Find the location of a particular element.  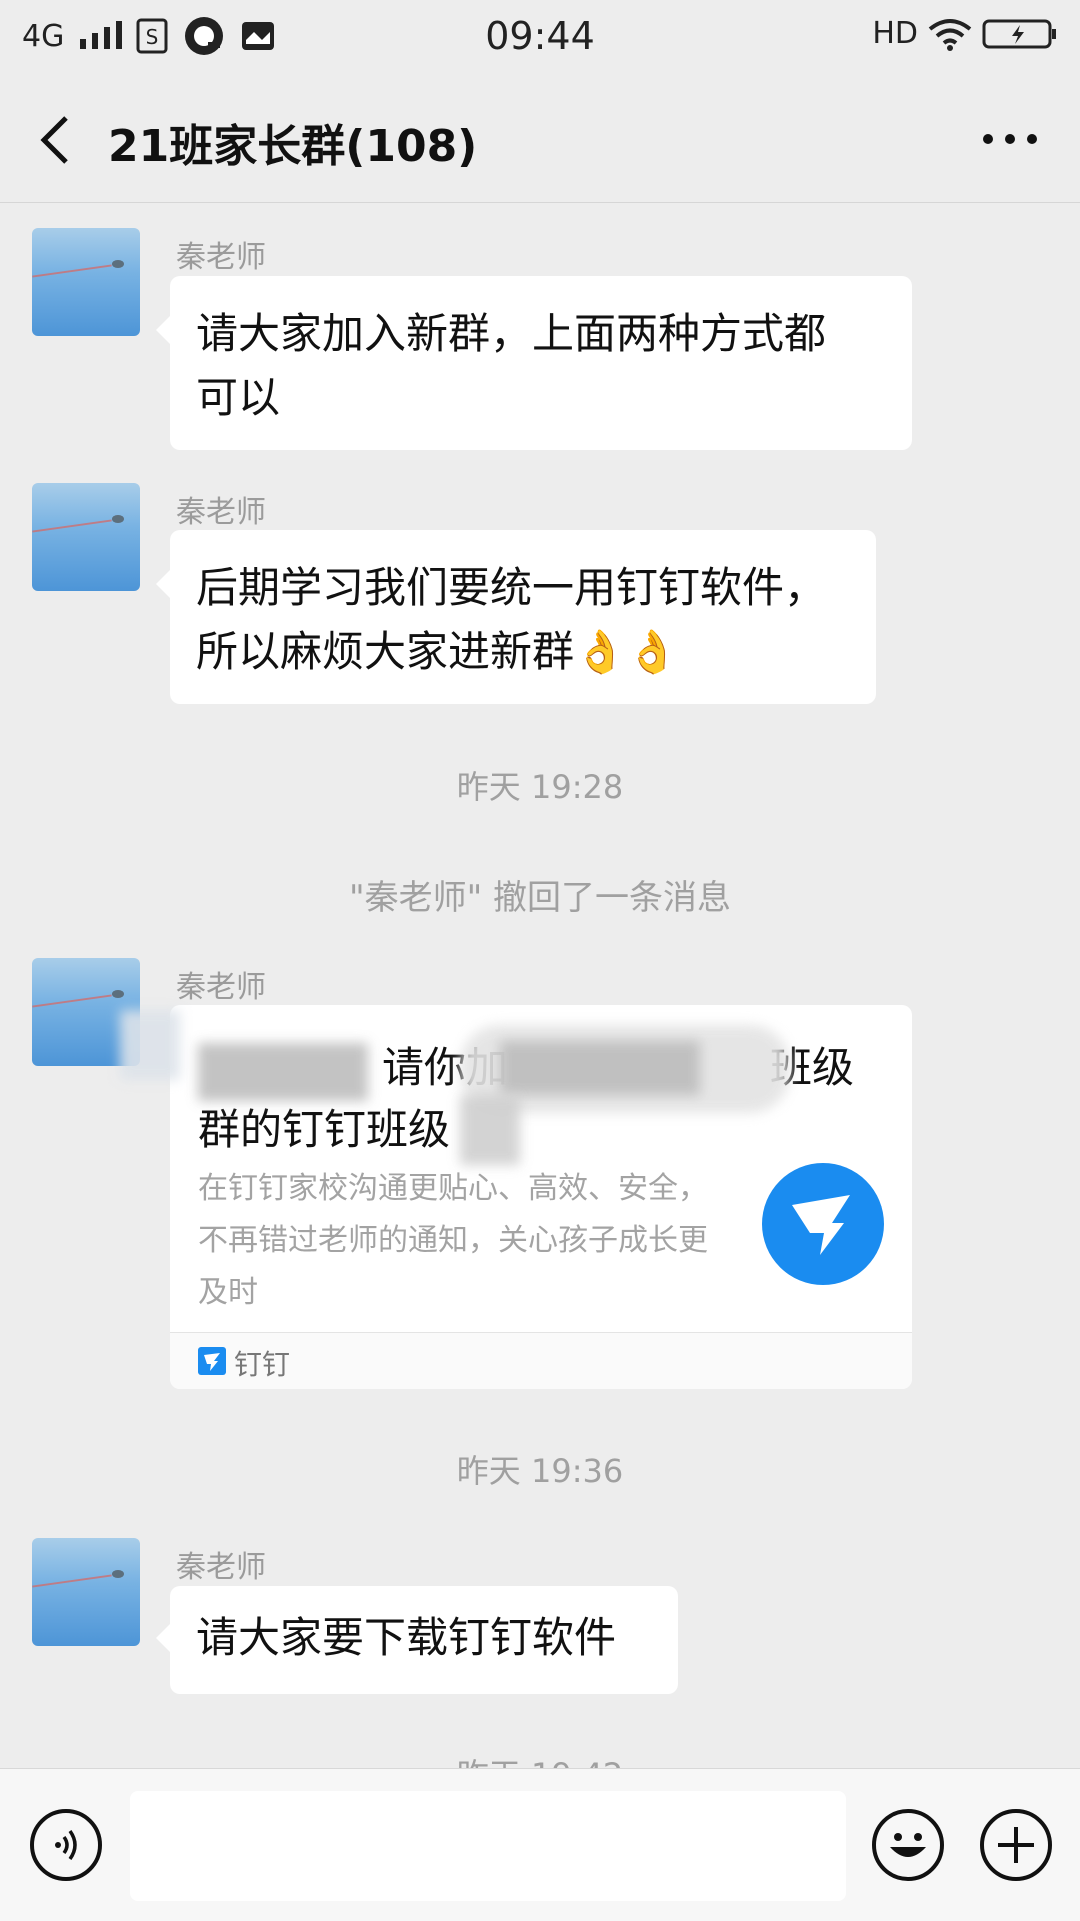

message-text-line: 可以 is located at coordinates (238, 397).